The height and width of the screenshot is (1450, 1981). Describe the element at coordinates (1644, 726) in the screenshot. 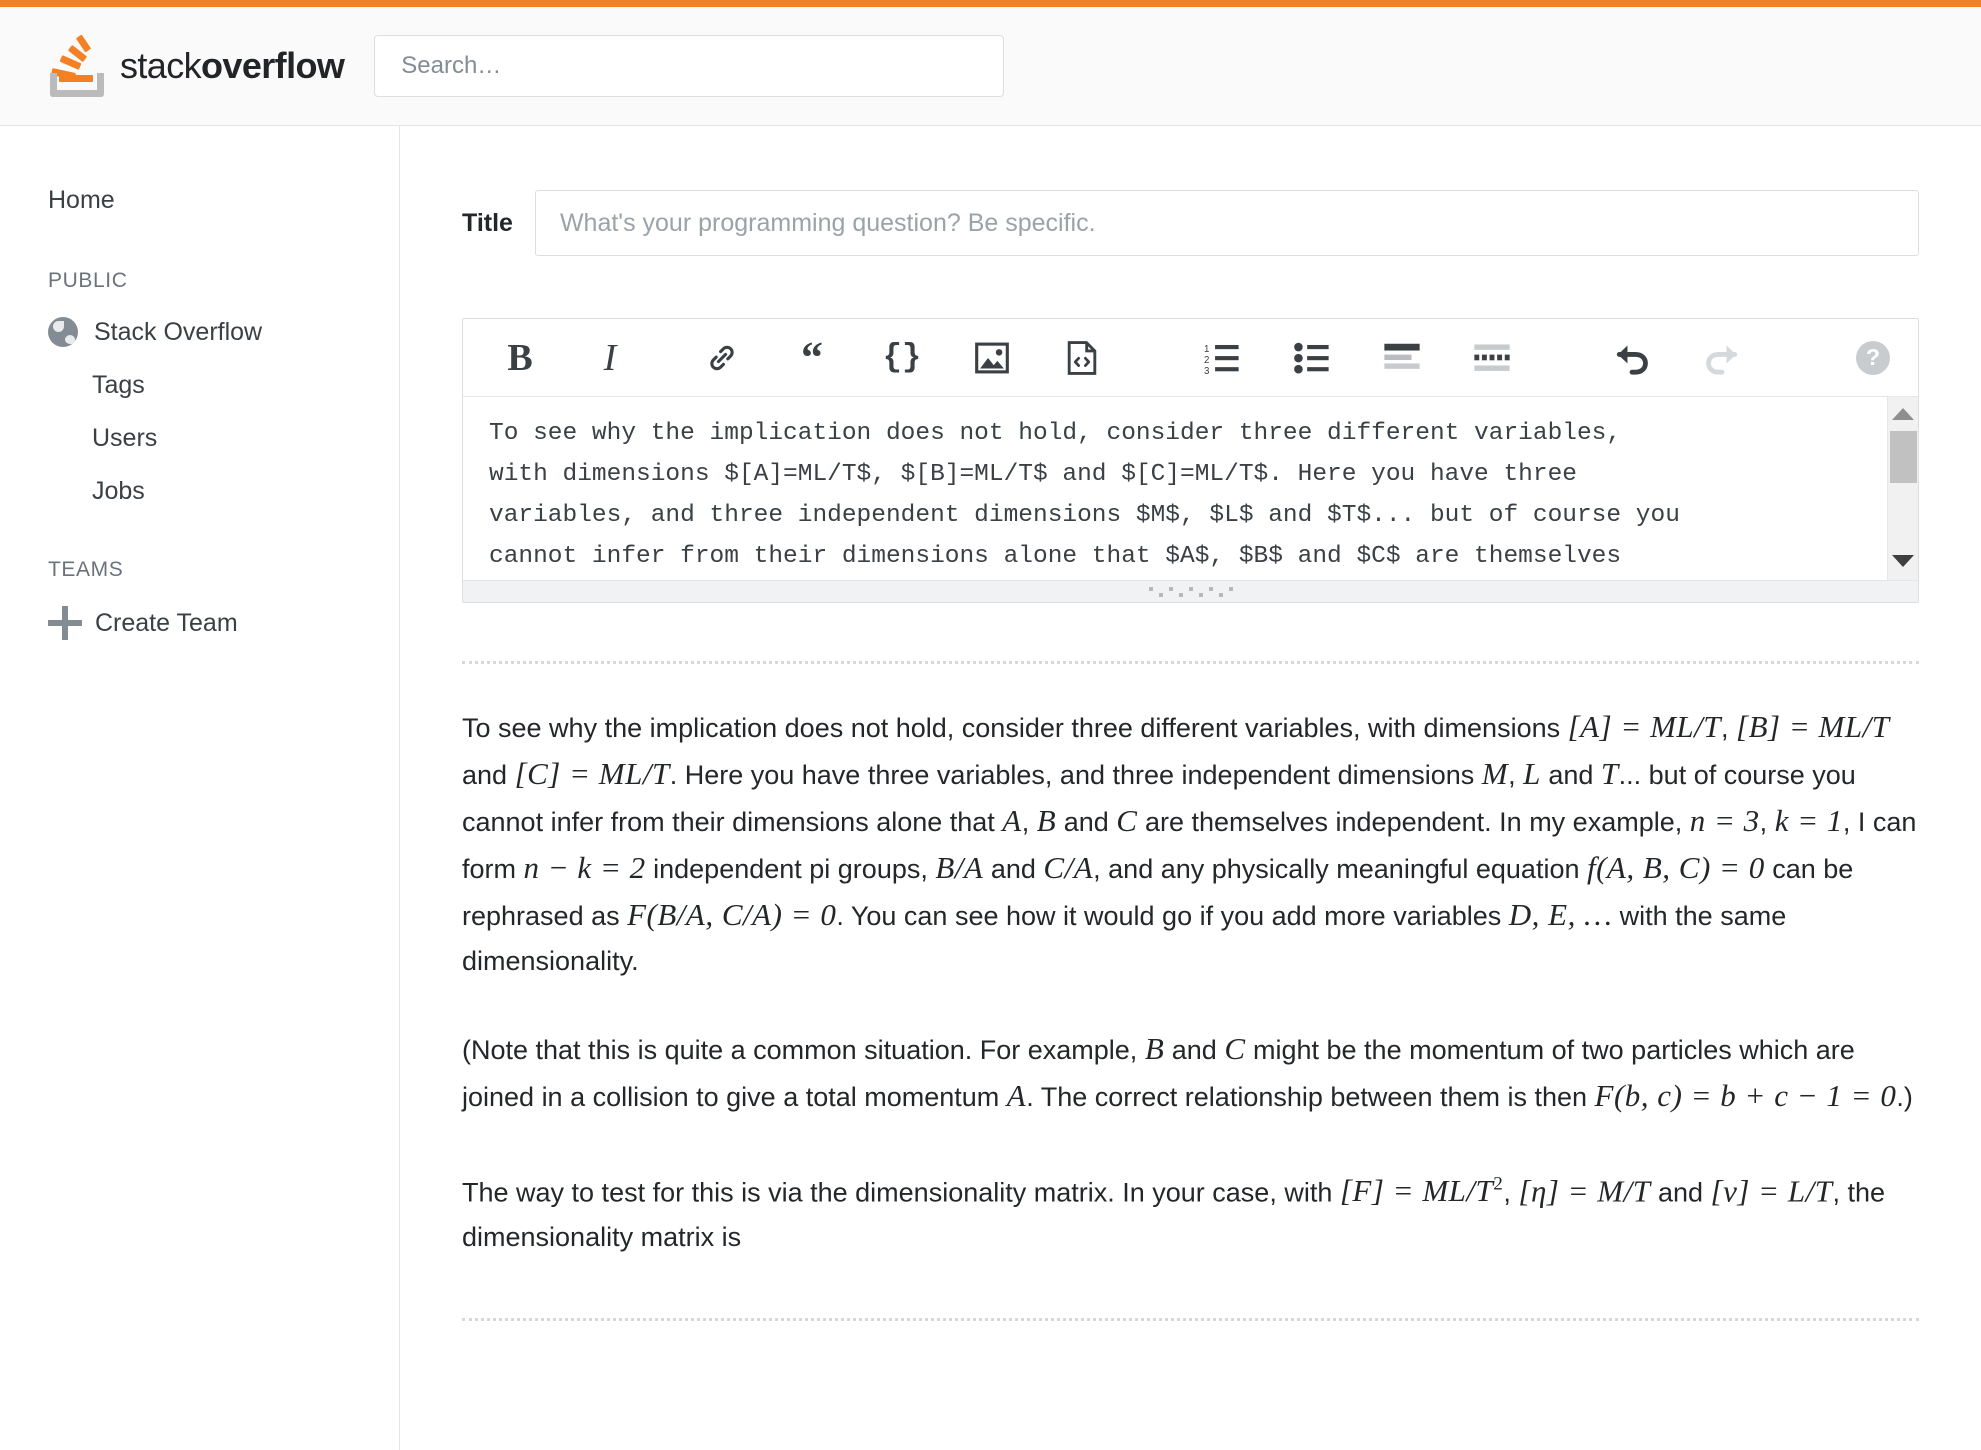

I see `math-expression: [A] = ML/T` at that location.